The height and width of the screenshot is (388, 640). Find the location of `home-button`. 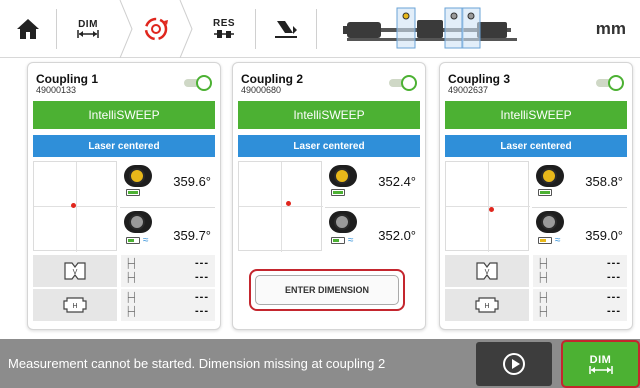

home-button is located at coordinates (28, 29).